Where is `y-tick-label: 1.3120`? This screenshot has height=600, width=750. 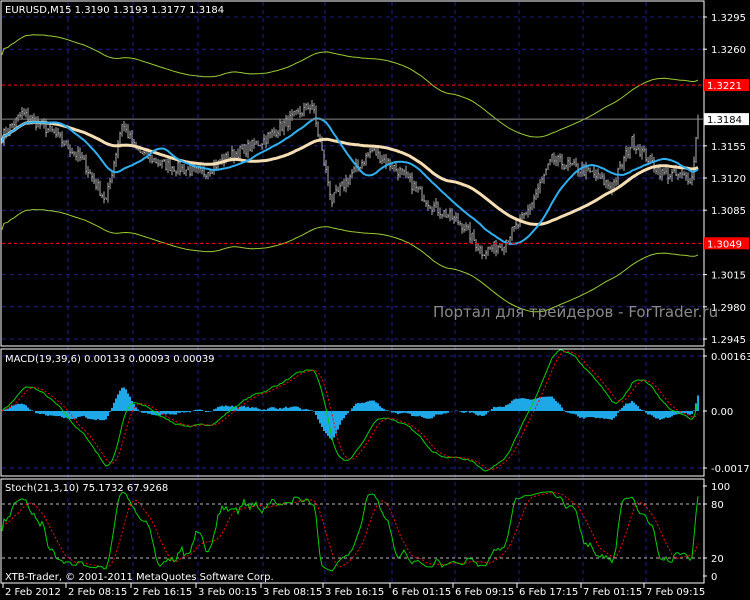 y-tick-label: 1.3120 is located at coordinates (728, 179).